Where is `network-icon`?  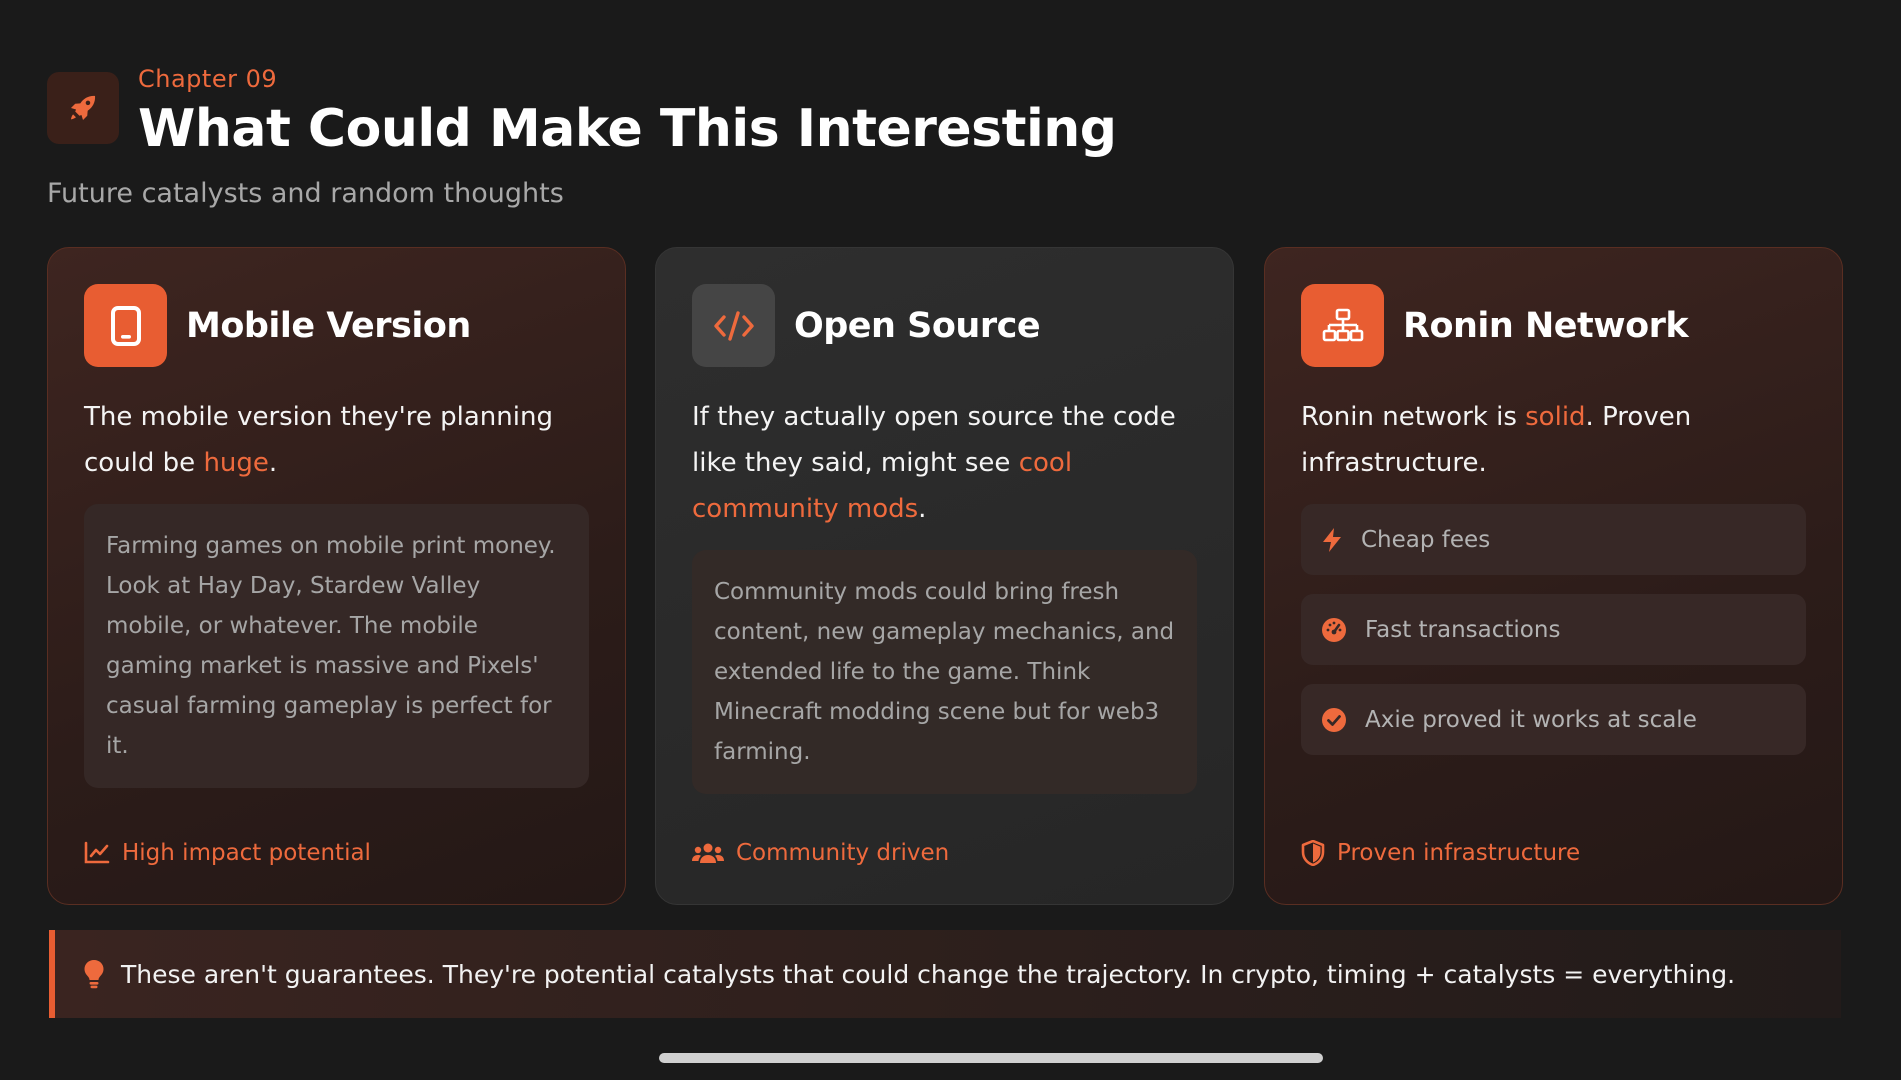 network-icon is located at coordinates (1342, 325).